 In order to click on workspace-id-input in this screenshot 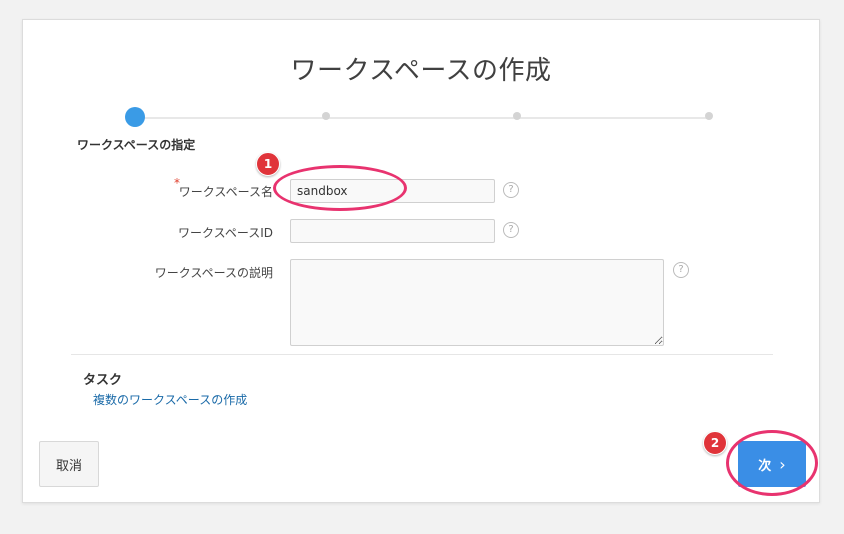, I will do `click(392, 231)`.